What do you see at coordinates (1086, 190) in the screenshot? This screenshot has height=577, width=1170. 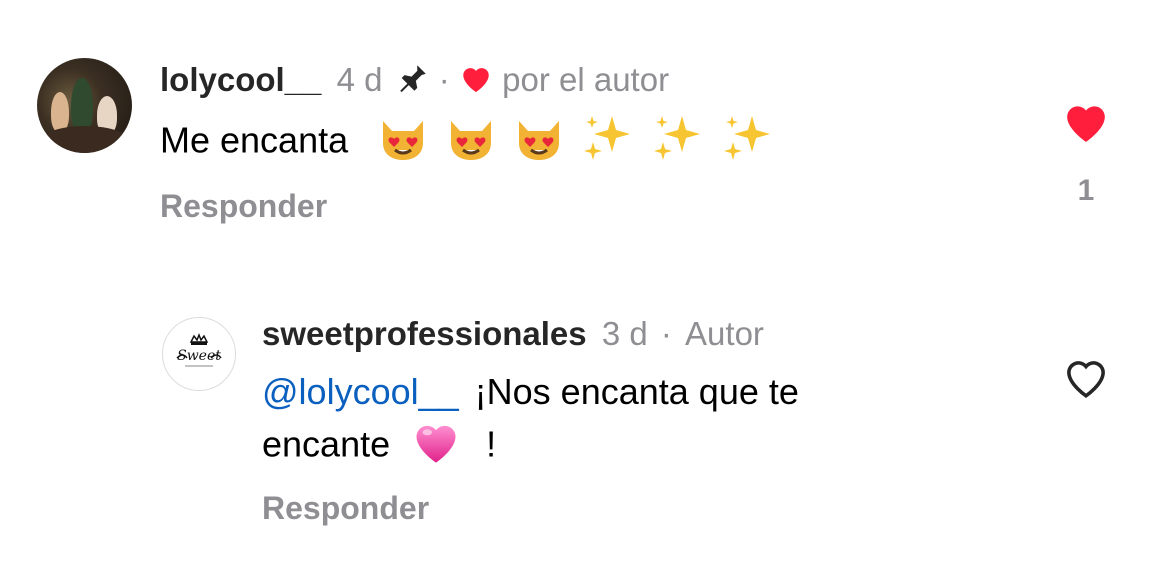 I see `like-count: 1` at bounding box center [1086, 190].